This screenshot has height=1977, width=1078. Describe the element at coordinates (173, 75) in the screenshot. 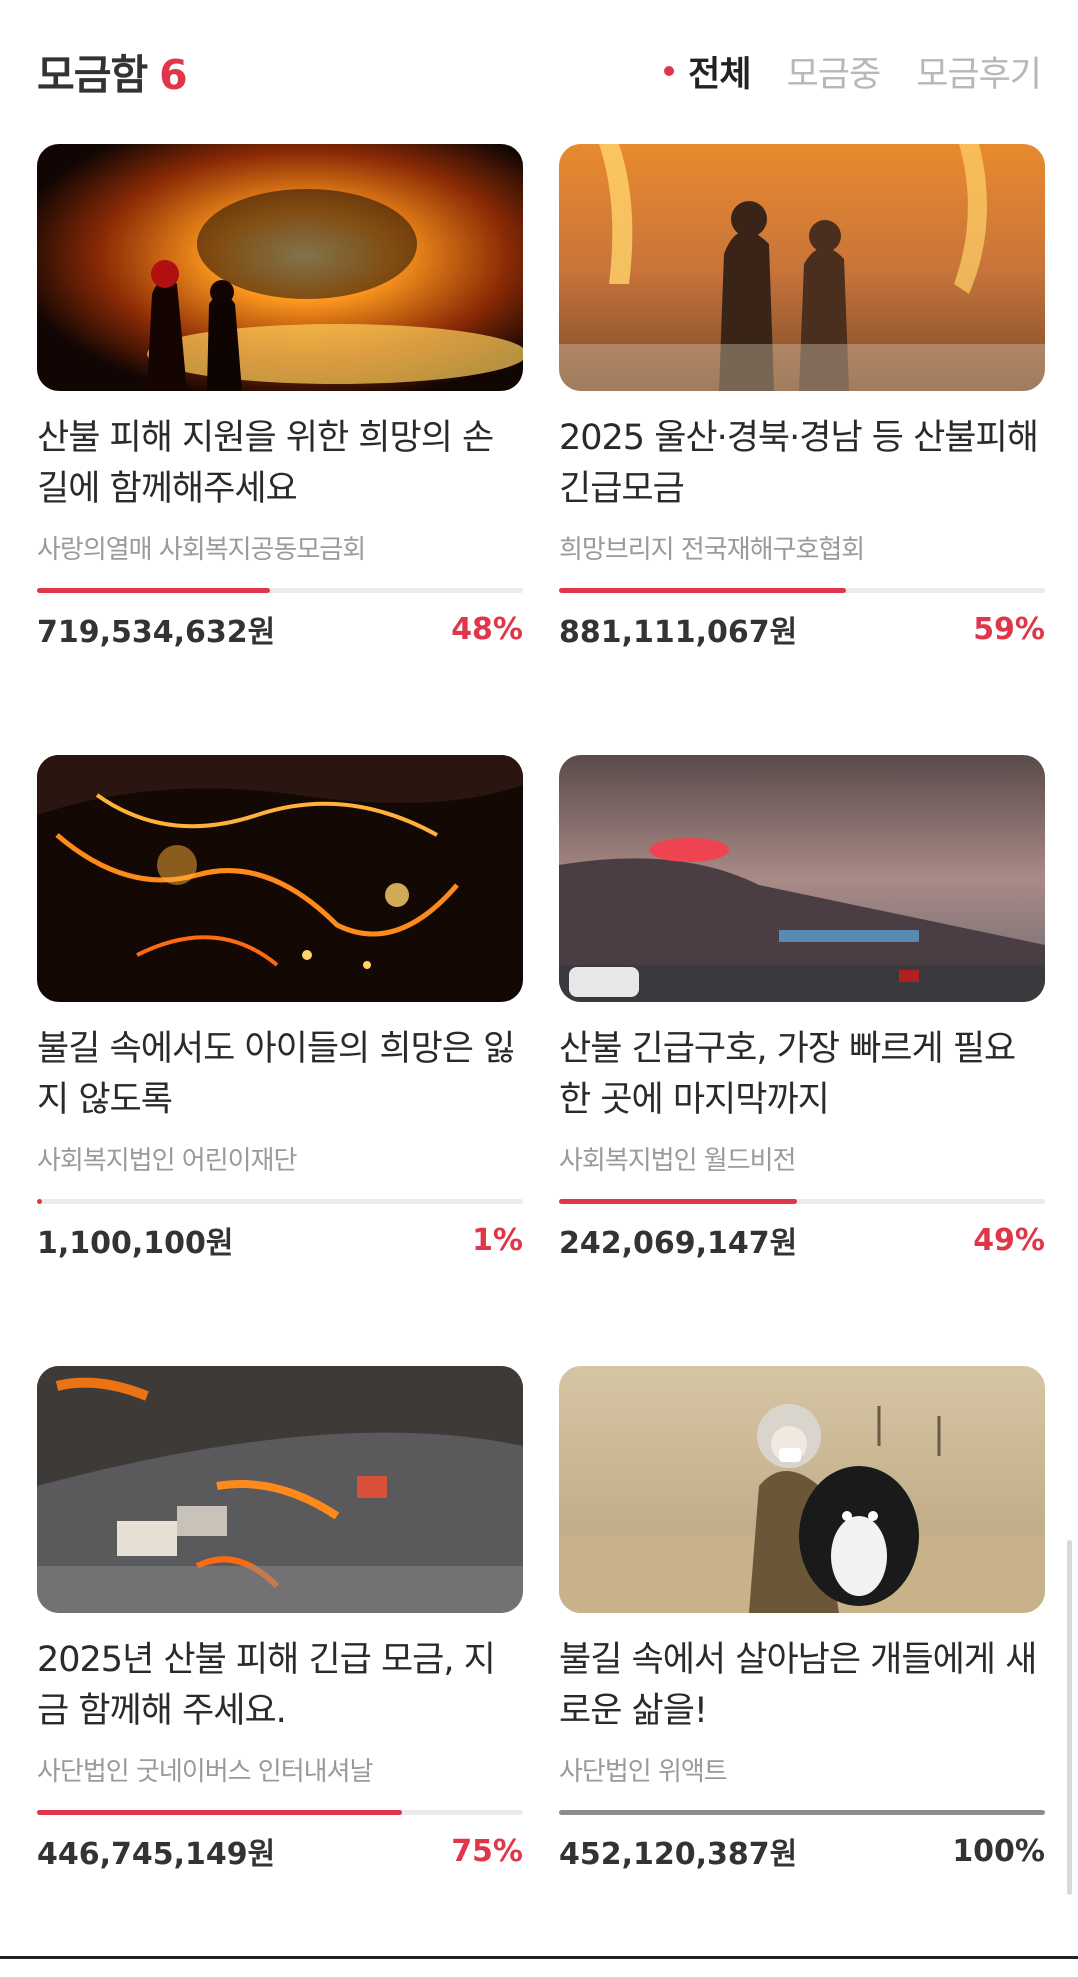

I see `campaign-count: 6` at that location.